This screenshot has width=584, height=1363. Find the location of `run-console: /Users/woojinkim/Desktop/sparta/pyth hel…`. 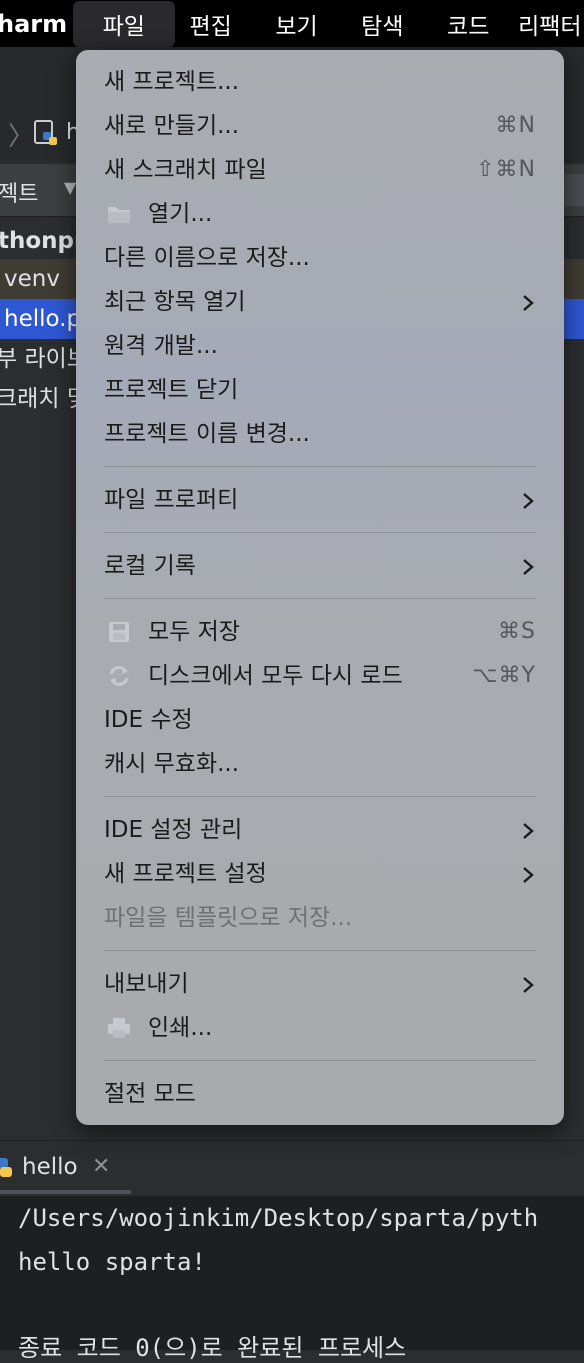

run-console: /Users/woojinkim/Desktop/sparta/pyth hel… is located at coordinates (292, 1279).